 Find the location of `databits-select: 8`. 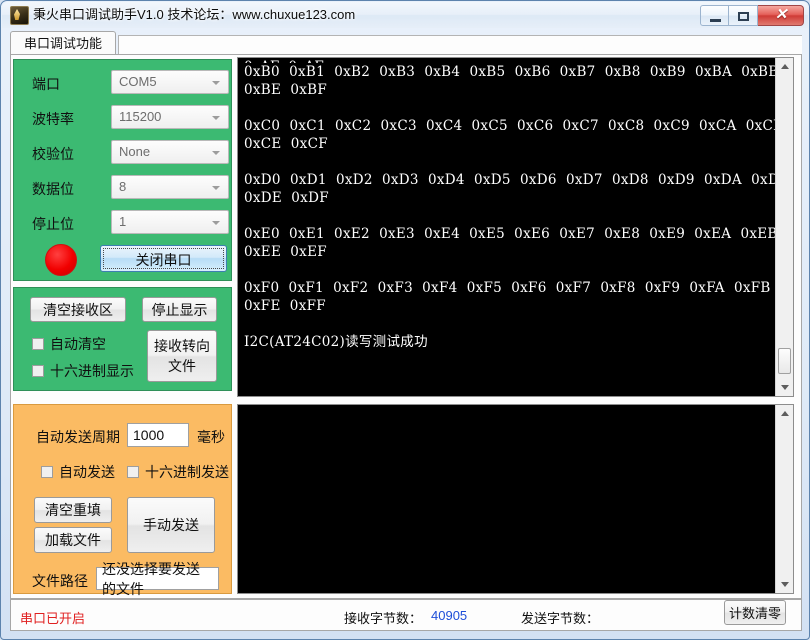

databits-select: 8 is located at coordinates (170, 187).